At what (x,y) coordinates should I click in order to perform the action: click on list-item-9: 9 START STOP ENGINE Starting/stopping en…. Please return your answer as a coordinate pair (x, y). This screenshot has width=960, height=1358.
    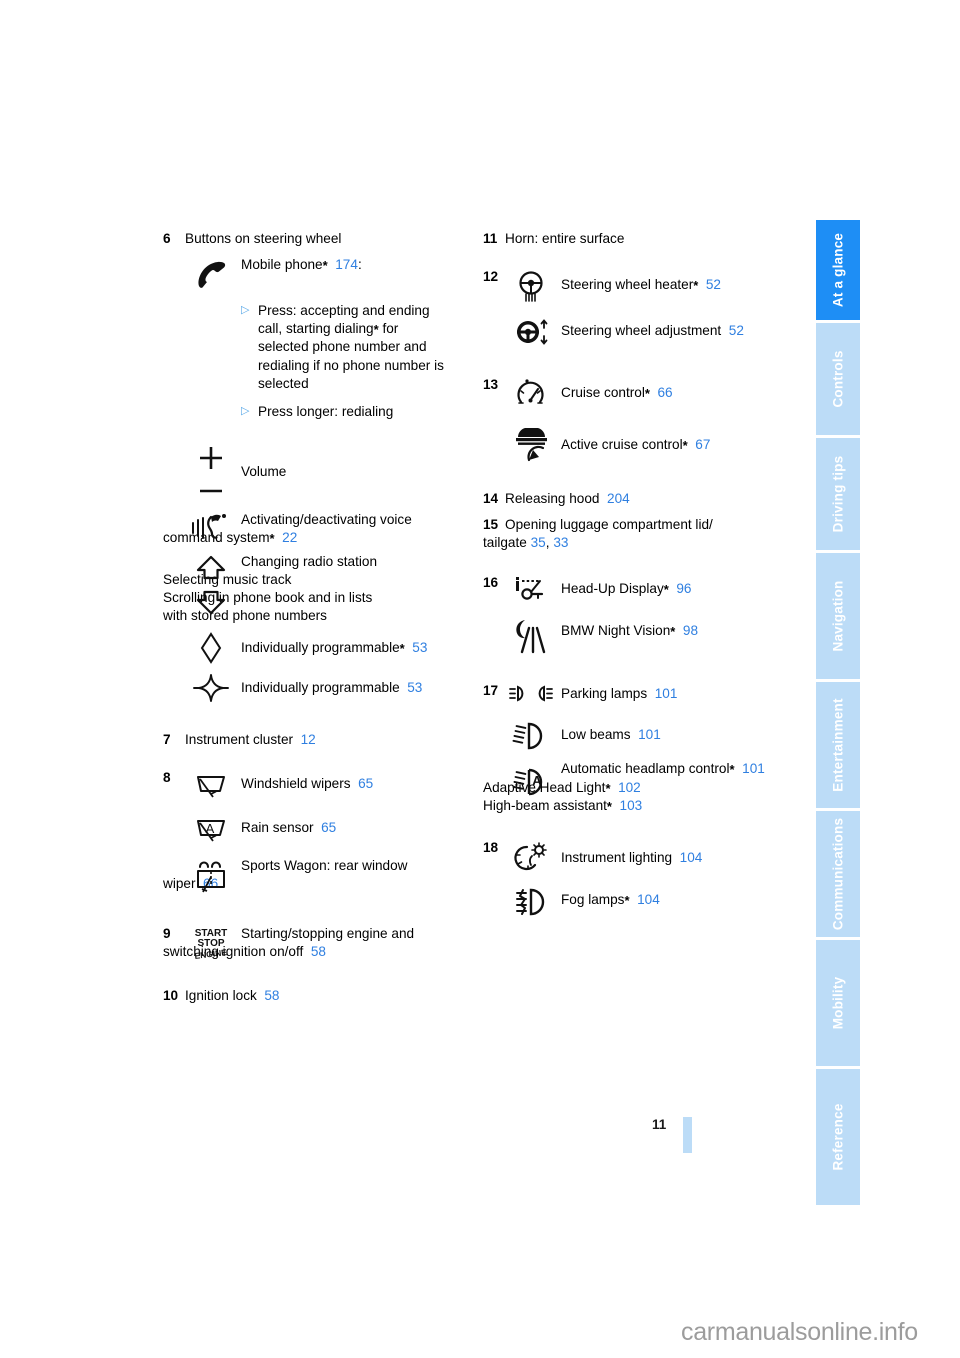
    Looking at the image, I should click on (318, 945).